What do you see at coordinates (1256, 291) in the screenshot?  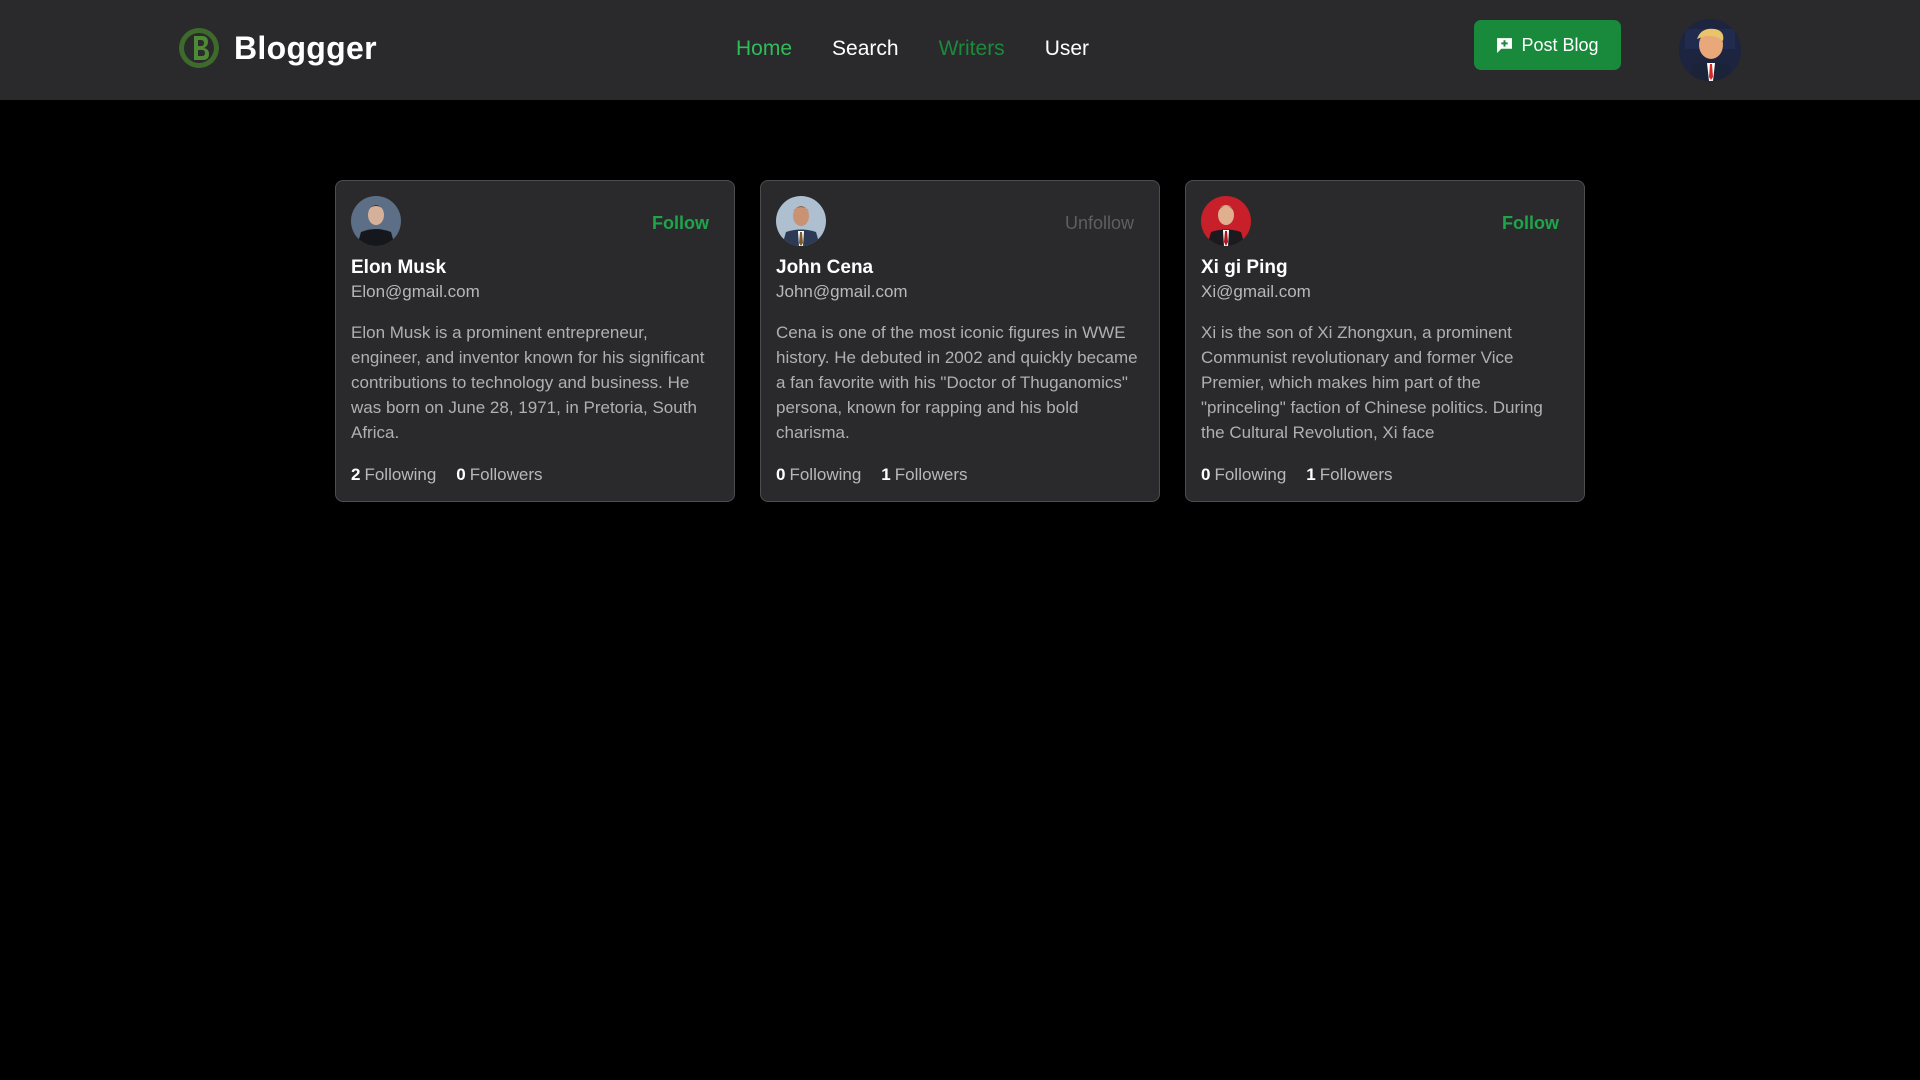 I see `writer-email: Xi@gmail.com` at bounding box center [1256, 291].